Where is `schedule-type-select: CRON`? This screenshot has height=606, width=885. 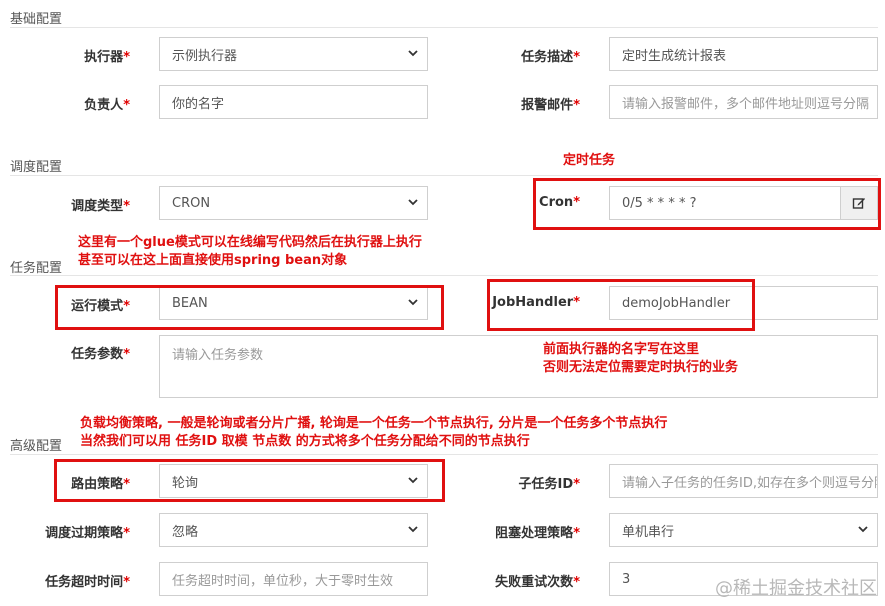
schedule-type-select: CRON is located at coordinates (293, 203).